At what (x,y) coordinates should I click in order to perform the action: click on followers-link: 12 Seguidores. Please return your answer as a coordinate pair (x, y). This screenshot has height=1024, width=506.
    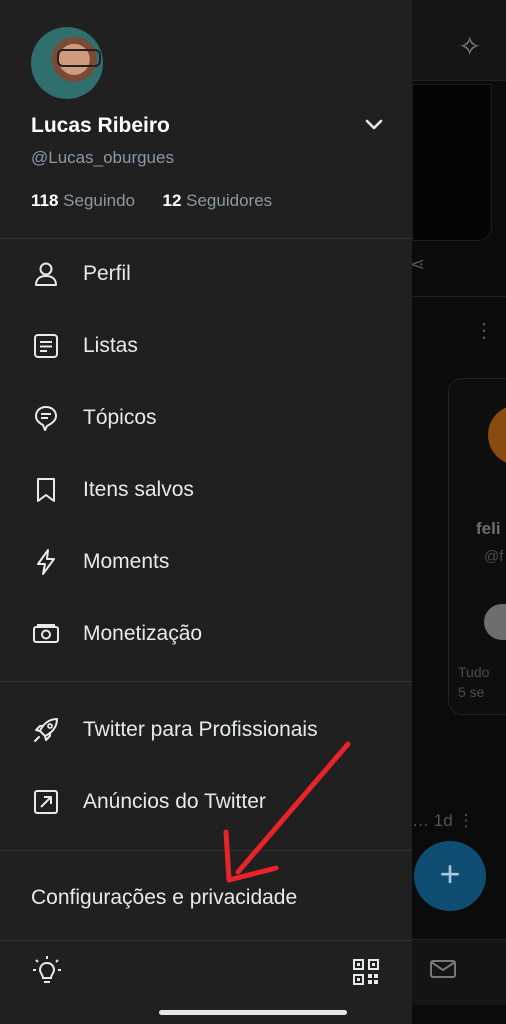
    Looking at the image, I should click on (217, 200).